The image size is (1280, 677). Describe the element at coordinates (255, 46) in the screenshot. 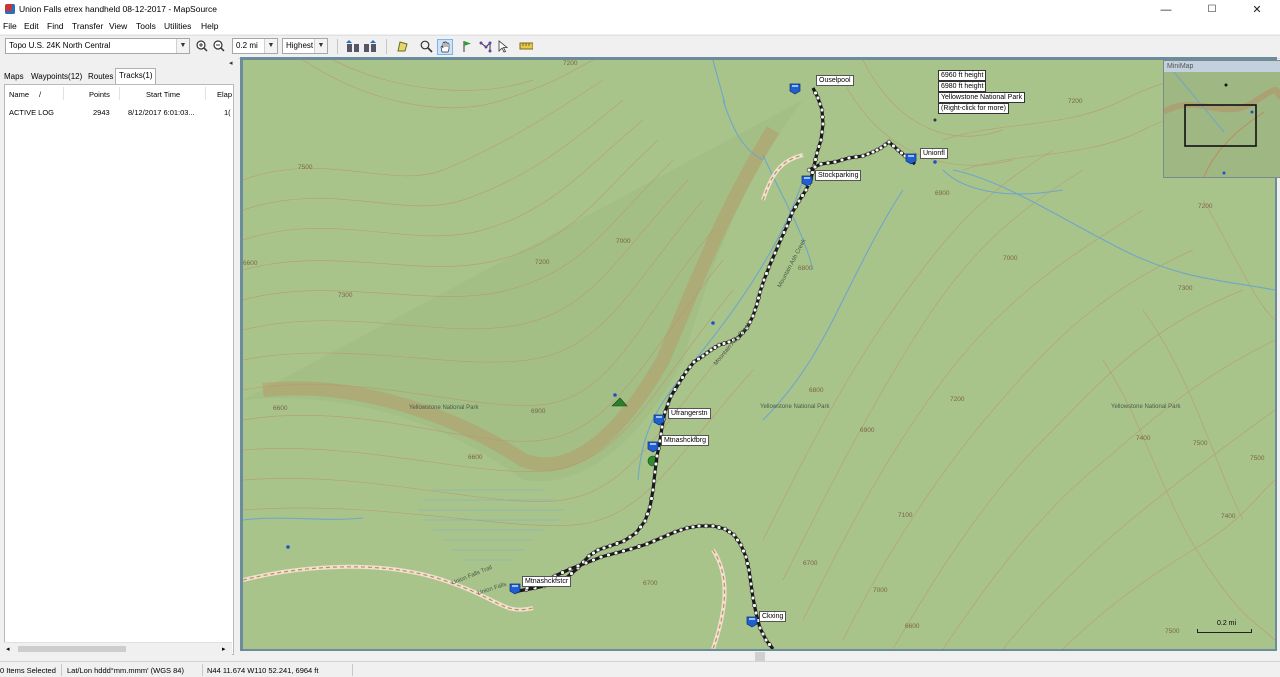

I see `zoom-scale-select: 0.2 mi ▼` at that location.